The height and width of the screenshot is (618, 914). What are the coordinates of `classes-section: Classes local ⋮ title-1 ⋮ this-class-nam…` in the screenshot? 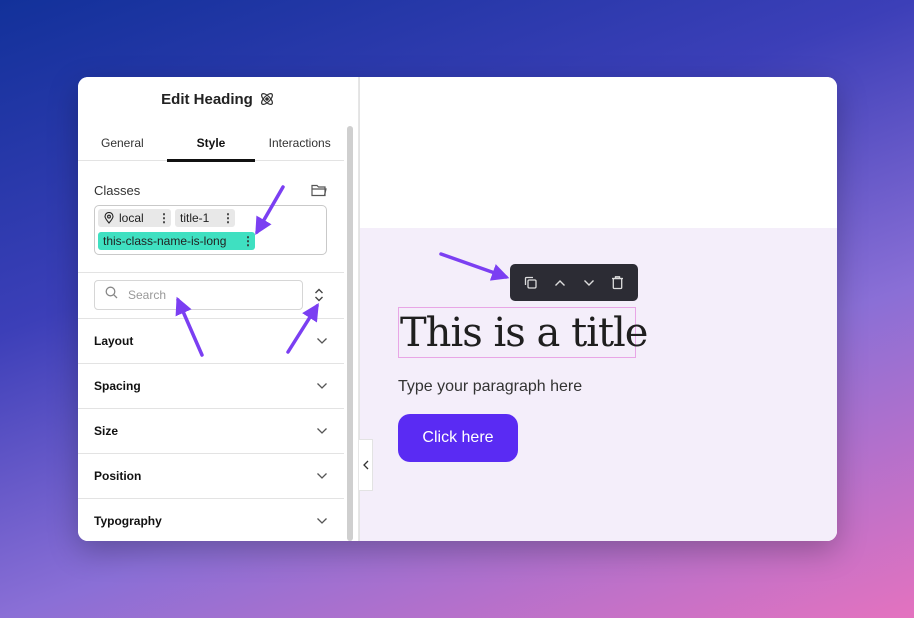 It's located at (211, 217).